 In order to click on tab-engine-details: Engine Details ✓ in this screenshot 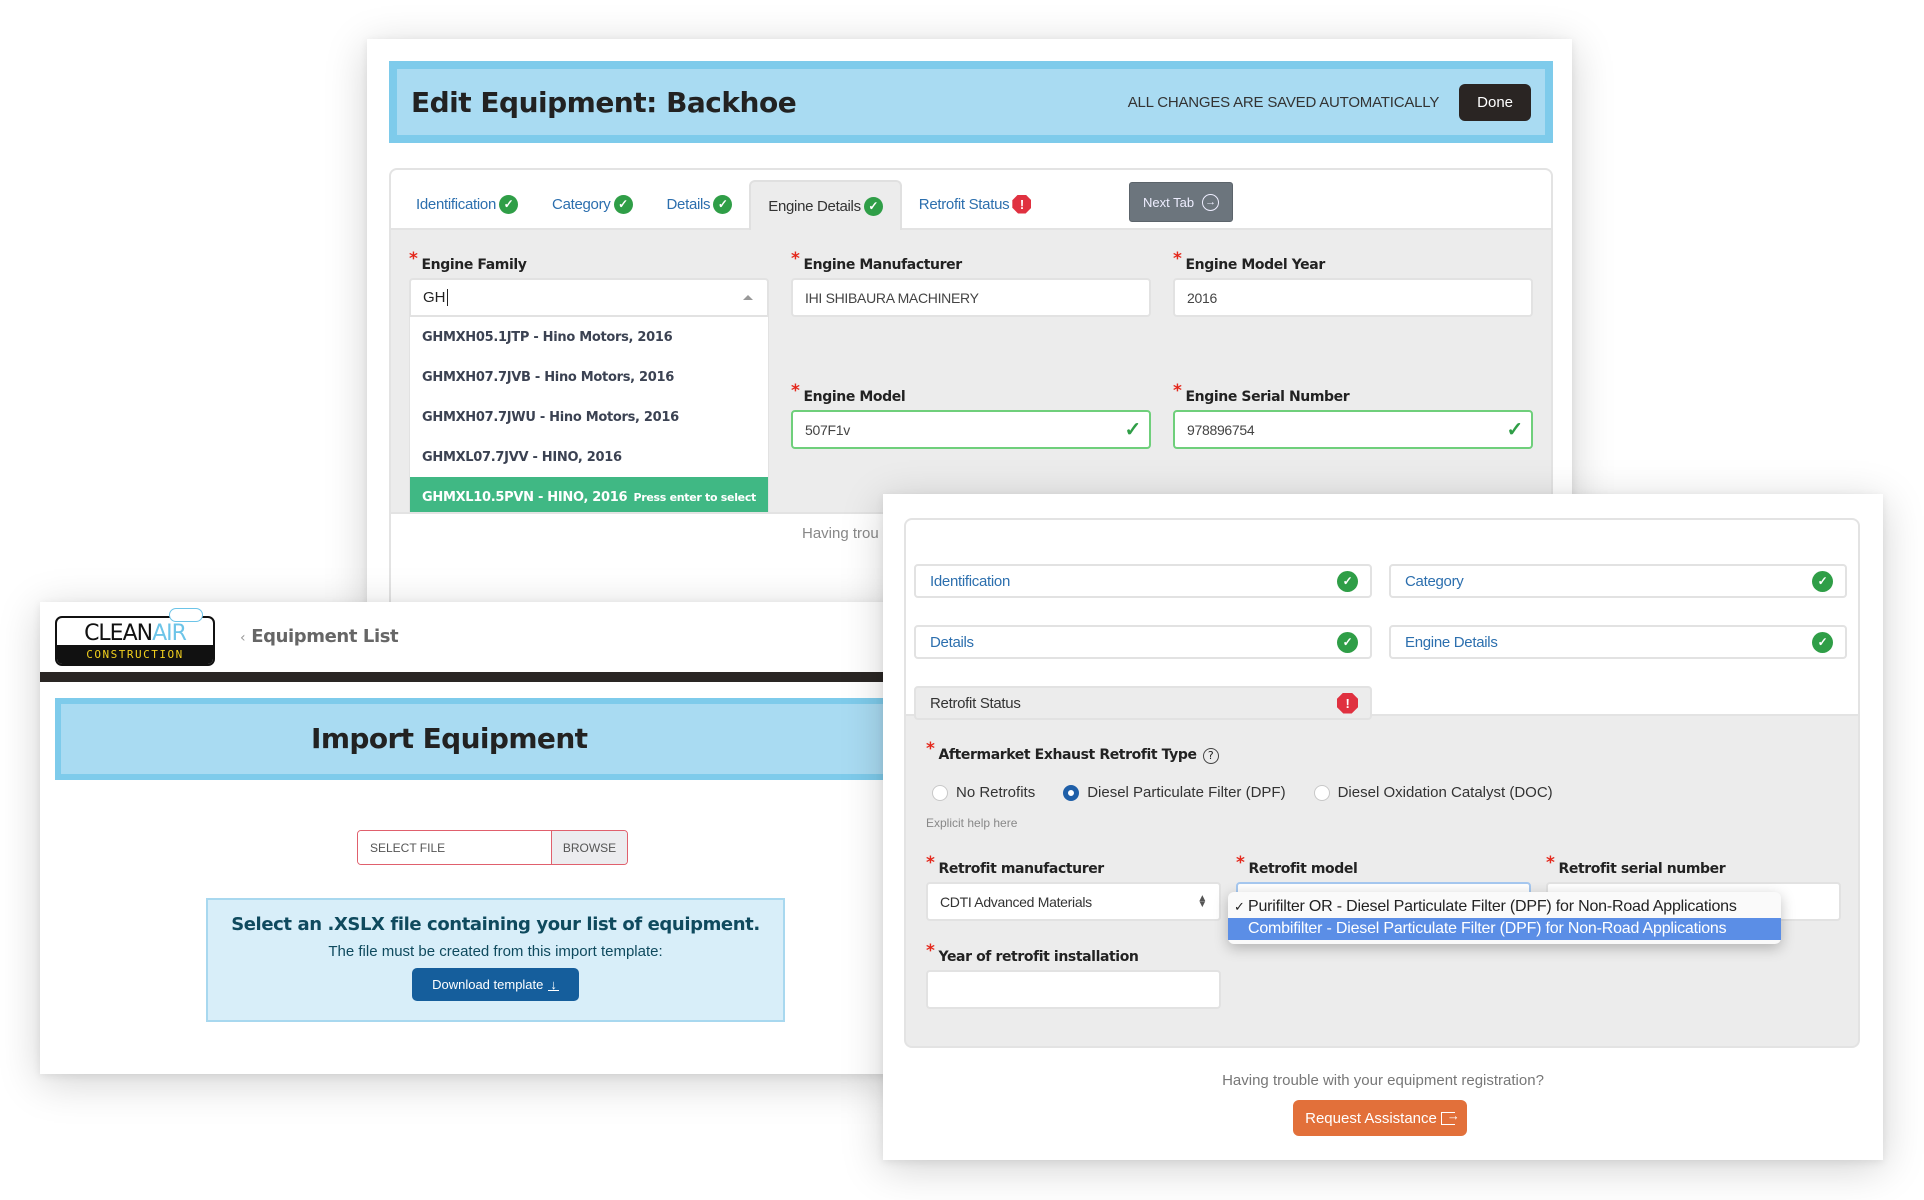, I will do `click(825, 205)`.